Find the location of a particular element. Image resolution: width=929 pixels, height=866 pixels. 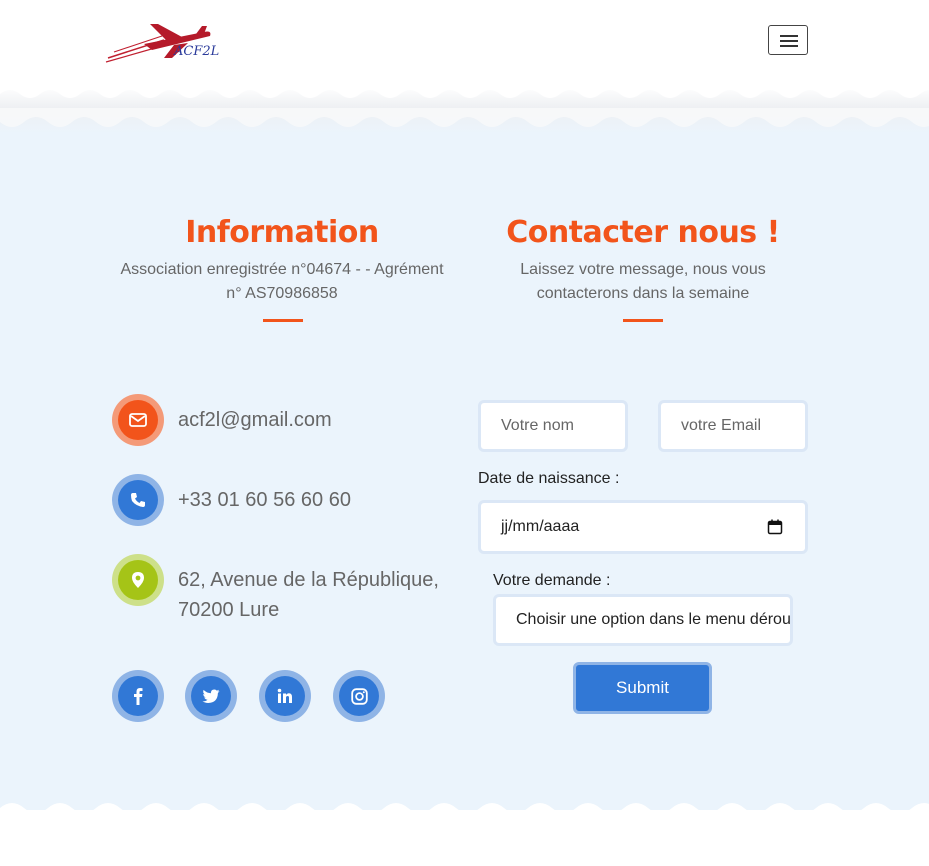

phone-icon-badge is located at coordinates (138, 500).